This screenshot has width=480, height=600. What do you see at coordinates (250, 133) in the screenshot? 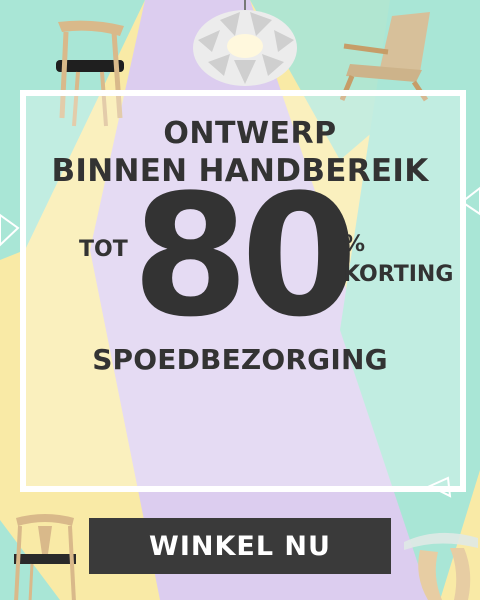
I see `headline-line-1: ONTWERP` at bounding box center [250, 133].